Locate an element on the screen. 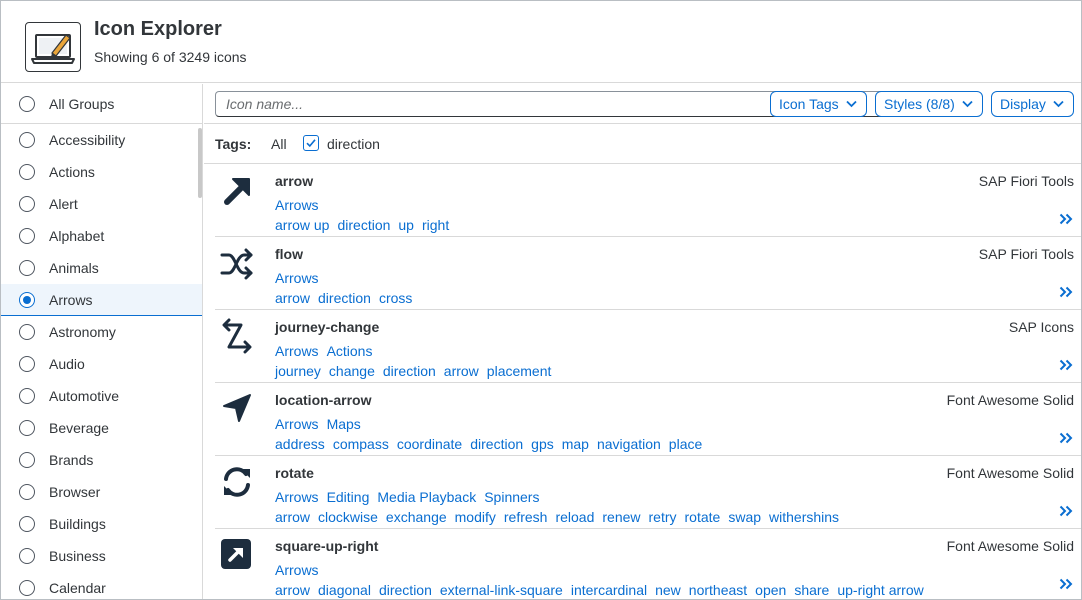 The image size is (1082, 600). tag-link: modify is located at coordinates (475, 517).